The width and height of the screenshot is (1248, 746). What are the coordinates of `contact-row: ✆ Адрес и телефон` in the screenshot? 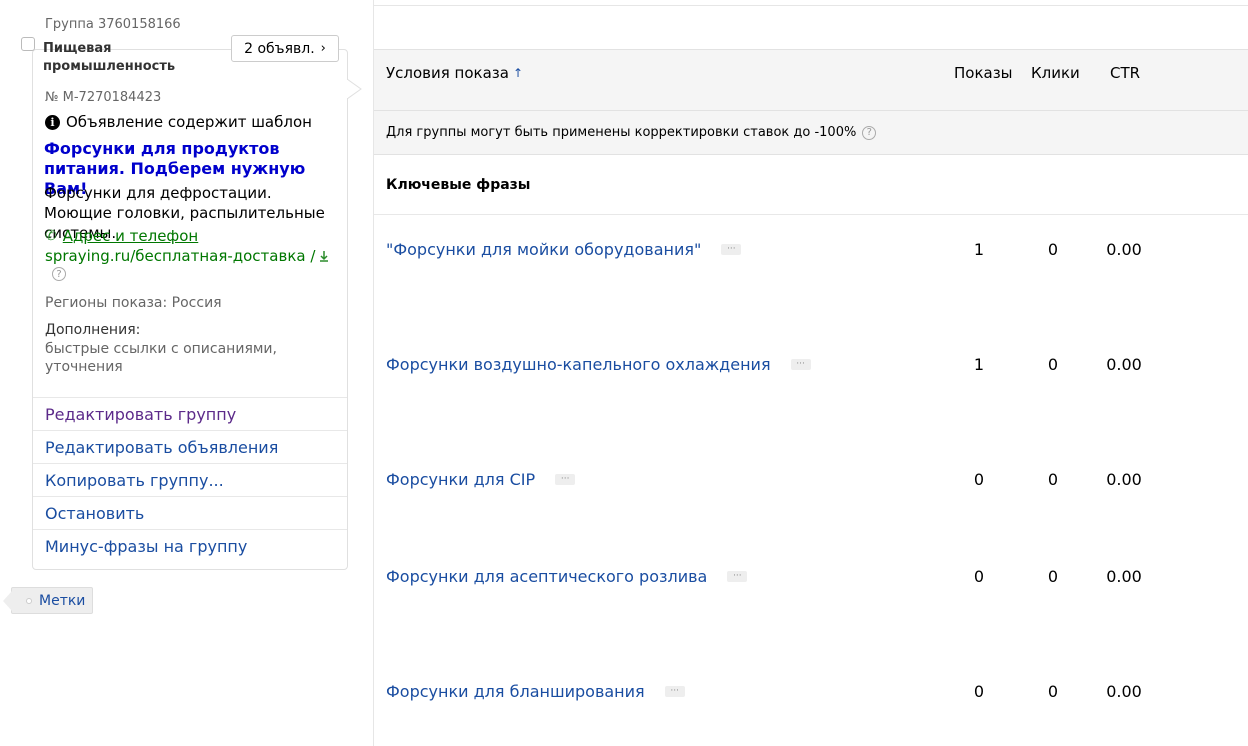 It's located at (121, 236).